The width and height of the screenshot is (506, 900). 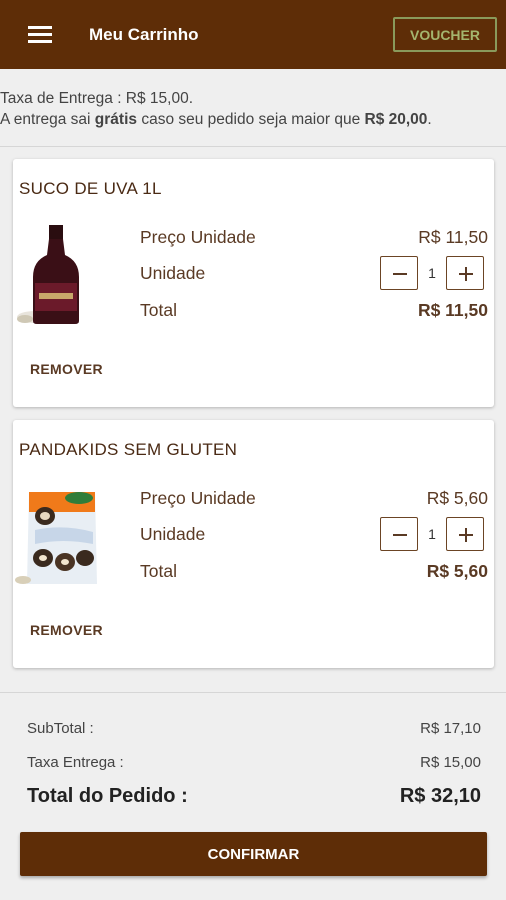 What do you see at coordinates (453, 237) in the screenshot?
I see `unit-price-value: R$ 11,50` at bounding box center [453, 237].